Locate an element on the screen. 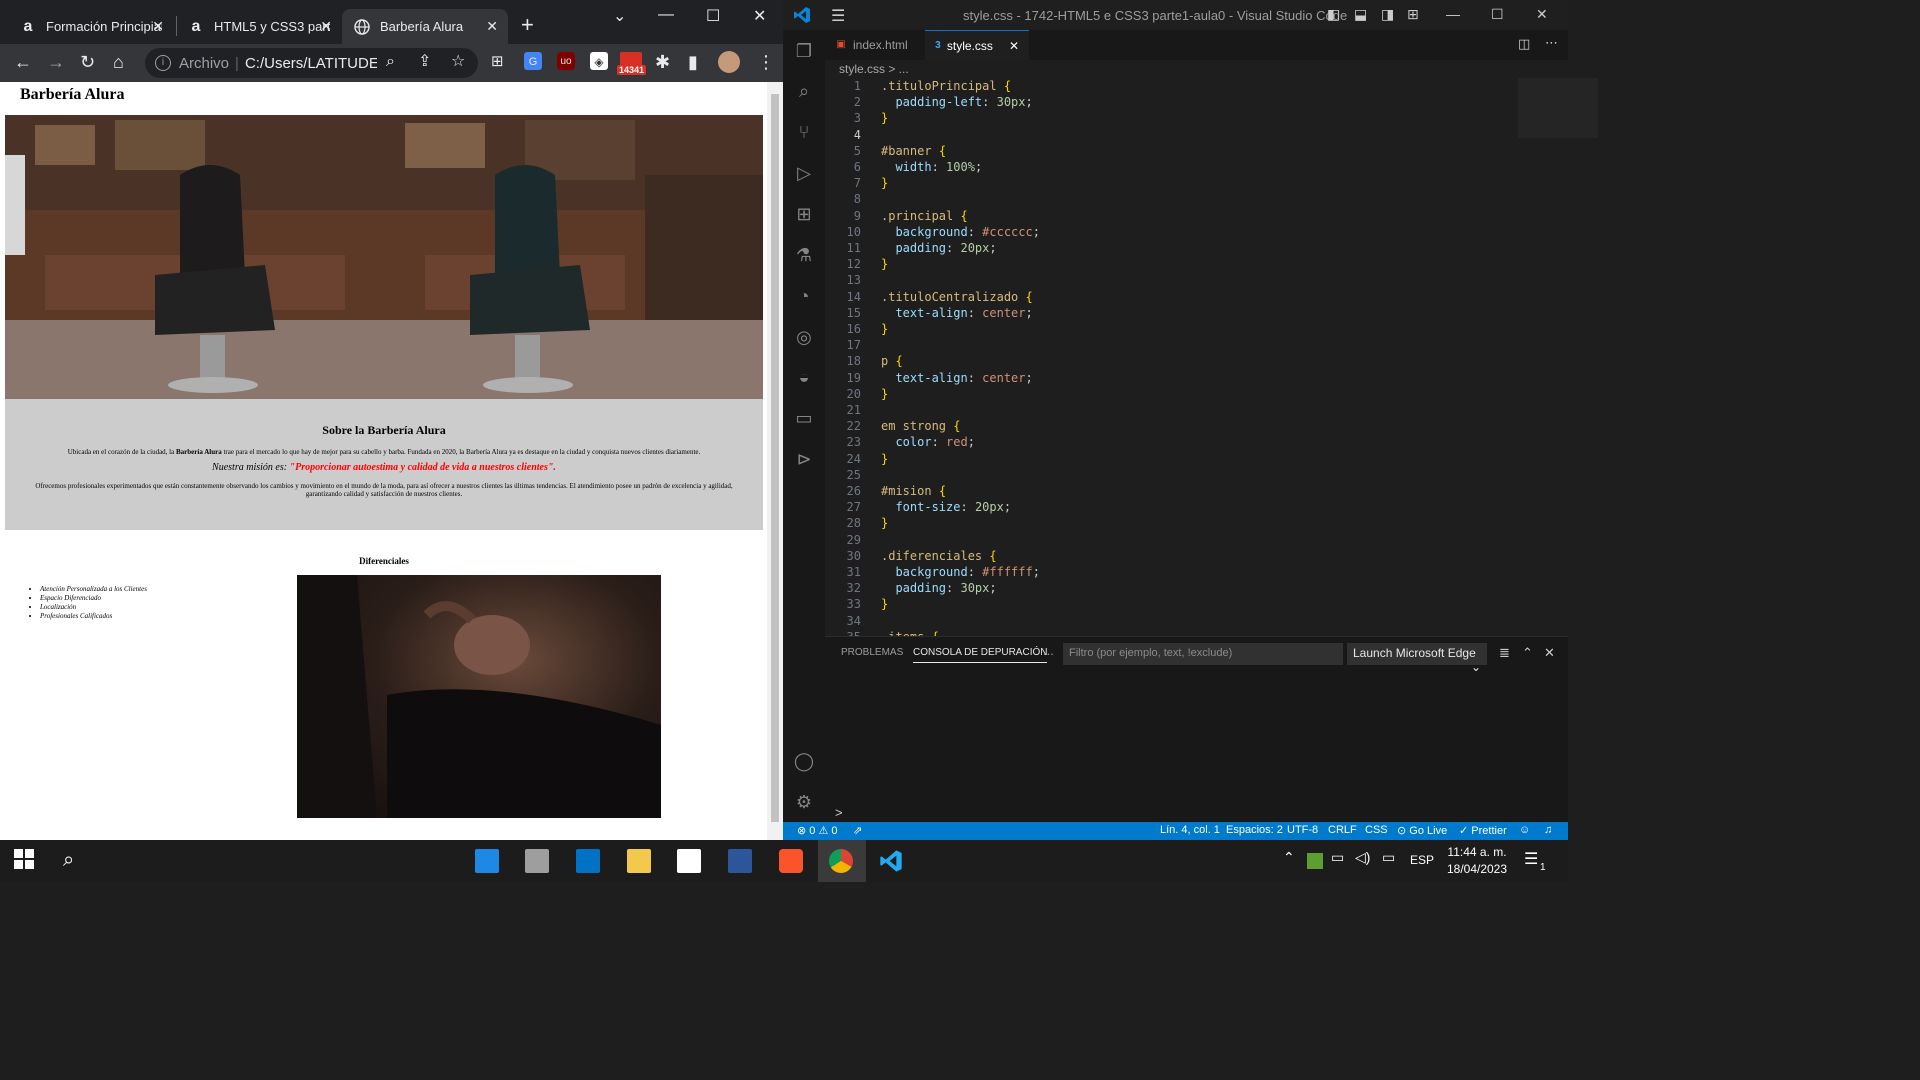 Image resolution: width=1920 pixels, height=1080 pixels. live-share-icon: ⇗ is located at coordinates (857, 830).